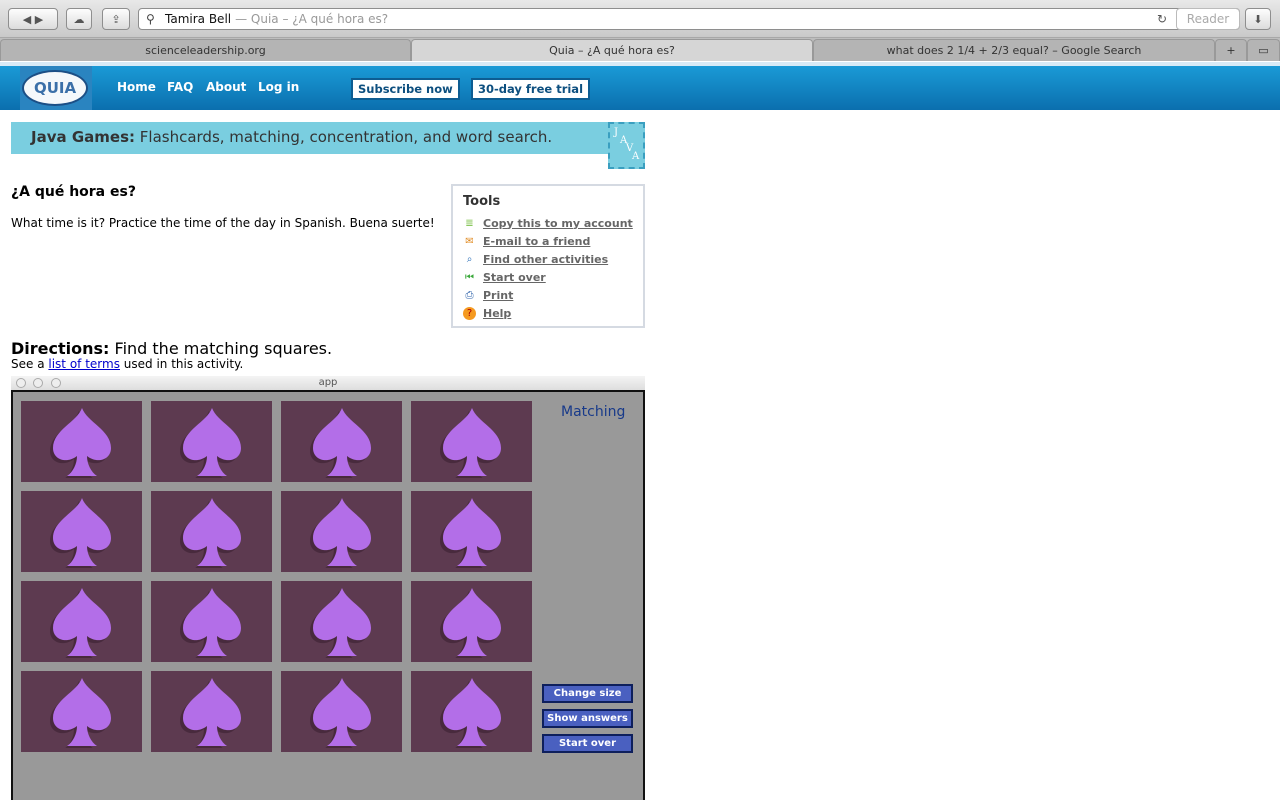 The width and height of the screenshot is (1280, 800). What do you see at coordinates (183, 364) in the screenshot?
I see `see-suffix: used in this activity.` at bounding box center [183, 364].